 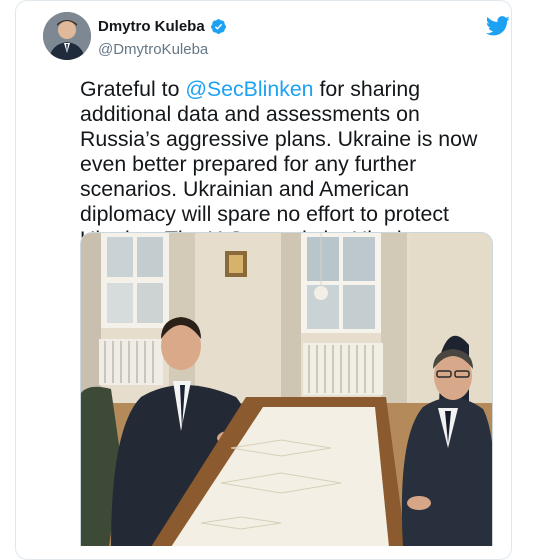 What do you see at coordinates (151, 26) in the screenshot?
I see `author-display-name: Dmytro Kuleba` at bounding box center [151, 26].